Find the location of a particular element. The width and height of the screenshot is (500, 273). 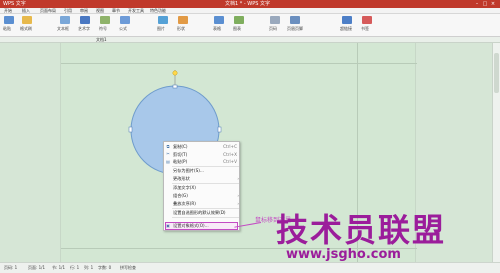

chart-icon is located at coordinates (239, 20).